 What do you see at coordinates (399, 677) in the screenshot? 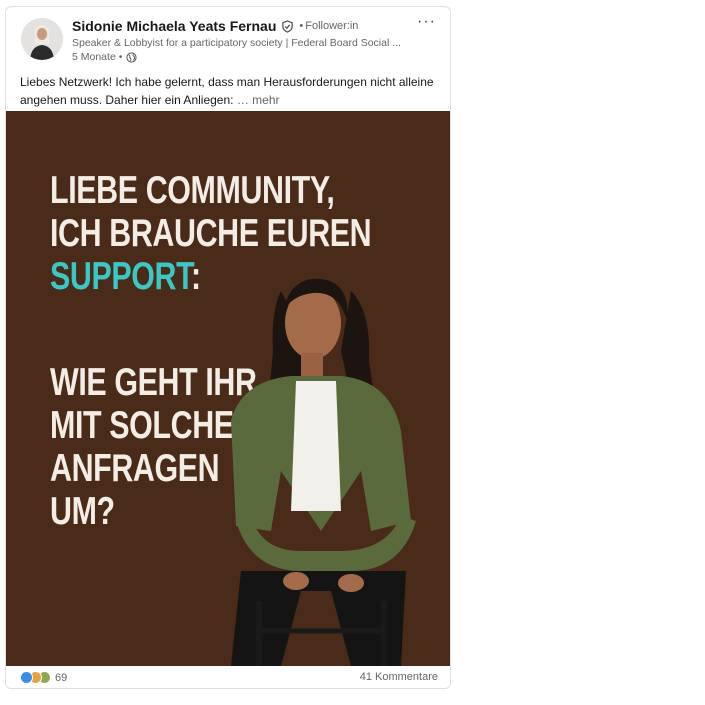
I see `comments-count-link: 41 Kommentare` at bounding box center [399, 677].